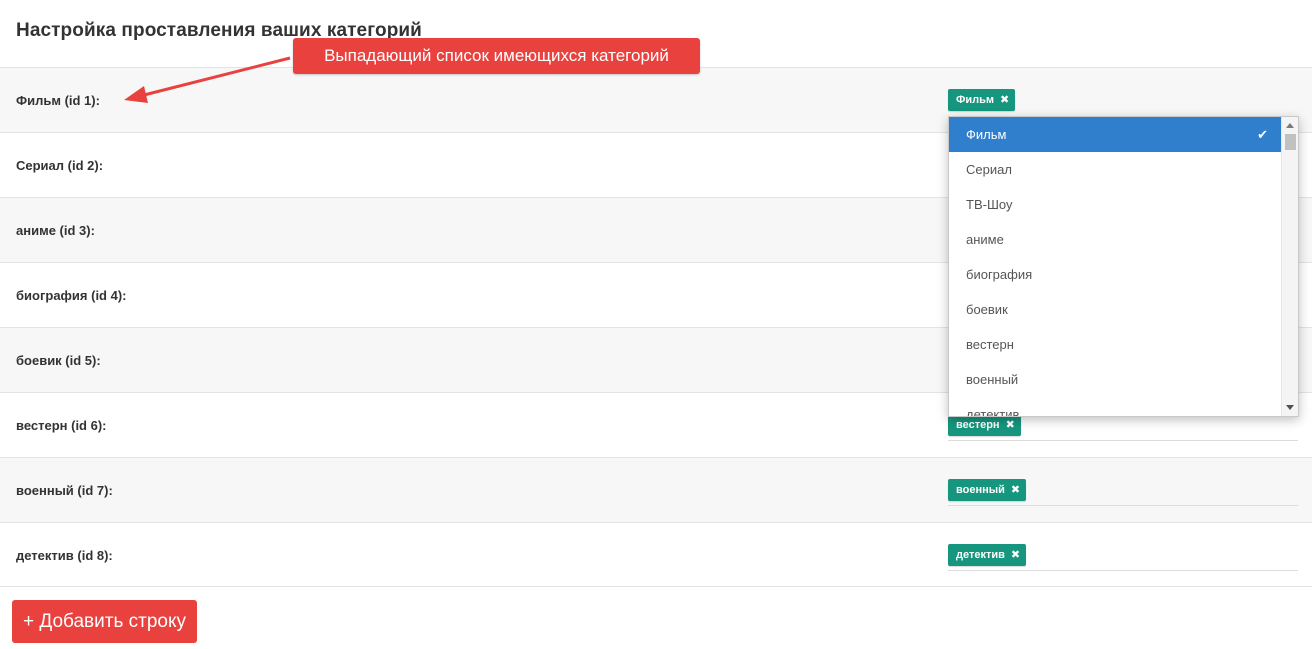  Describe the element at coordinates (496, 56) in the screenshot. I see `annotation-callout: Выпадающий список имеющихся категорий` at that location.